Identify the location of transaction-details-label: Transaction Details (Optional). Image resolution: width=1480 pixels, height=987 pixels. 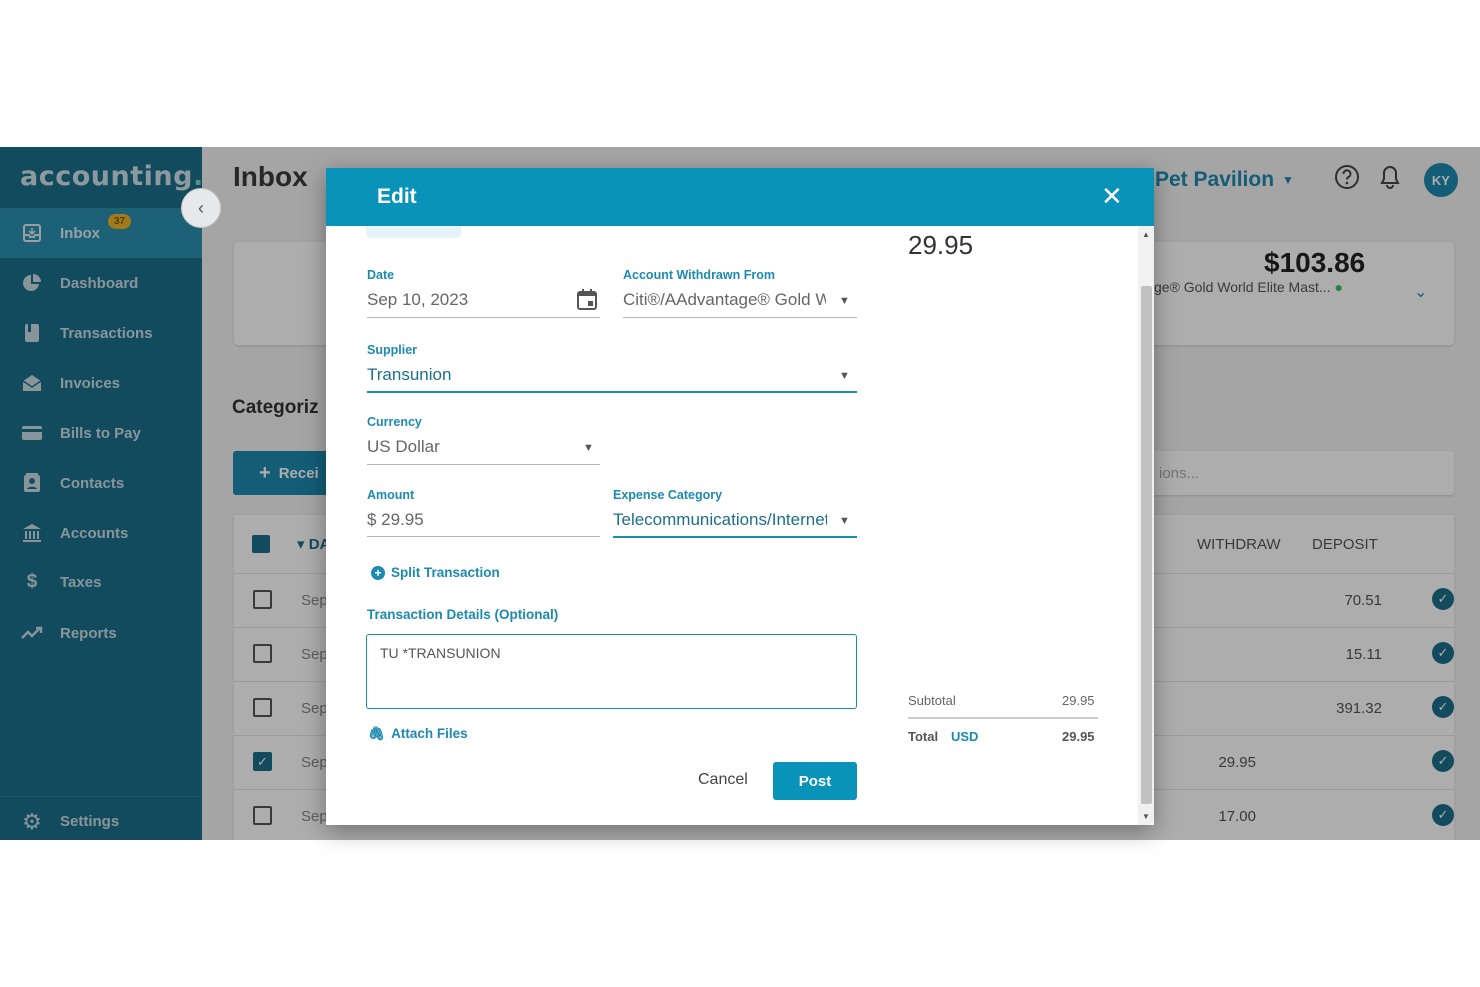
(463, 614).